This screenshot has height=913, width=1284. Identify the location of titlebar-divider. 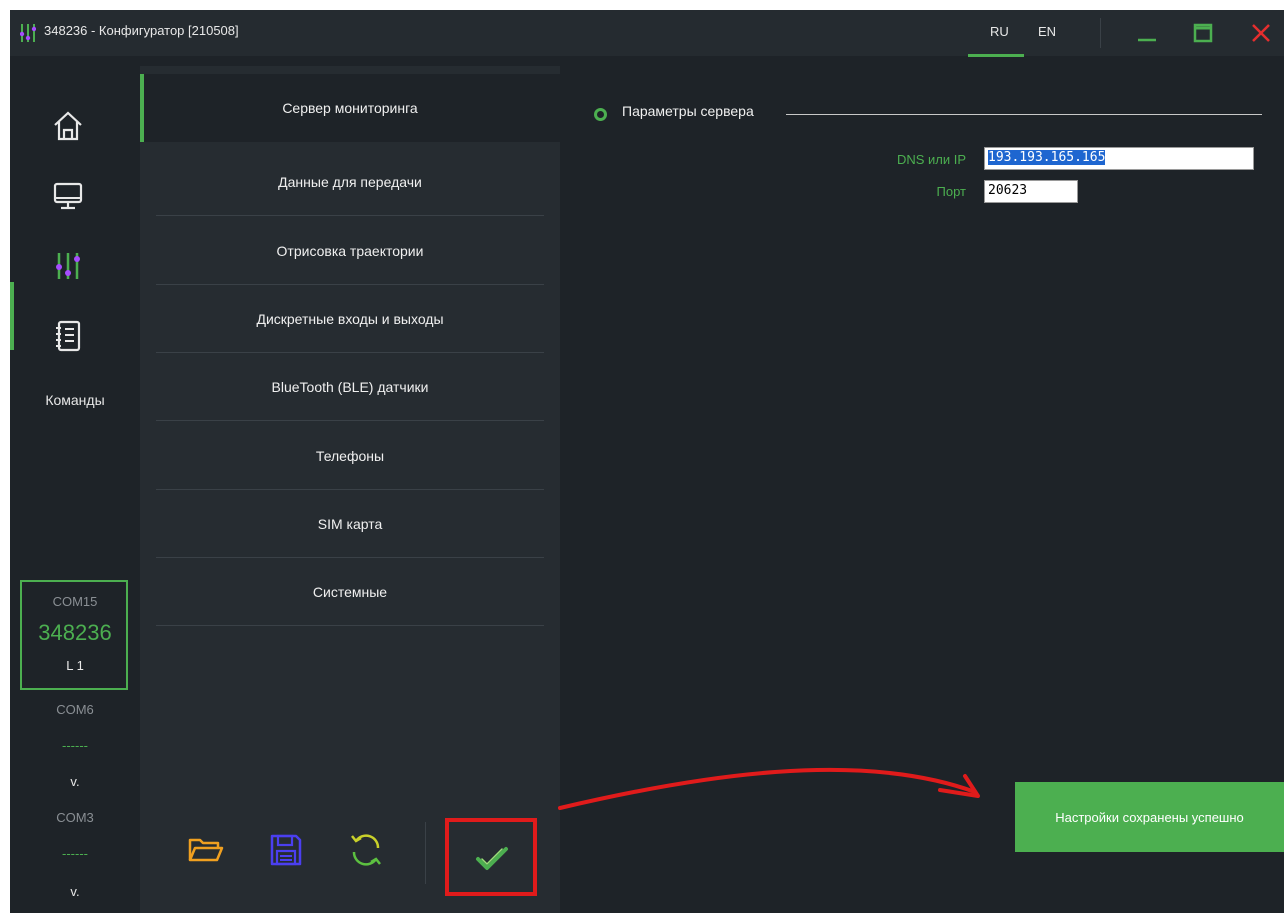
(1100, 33).